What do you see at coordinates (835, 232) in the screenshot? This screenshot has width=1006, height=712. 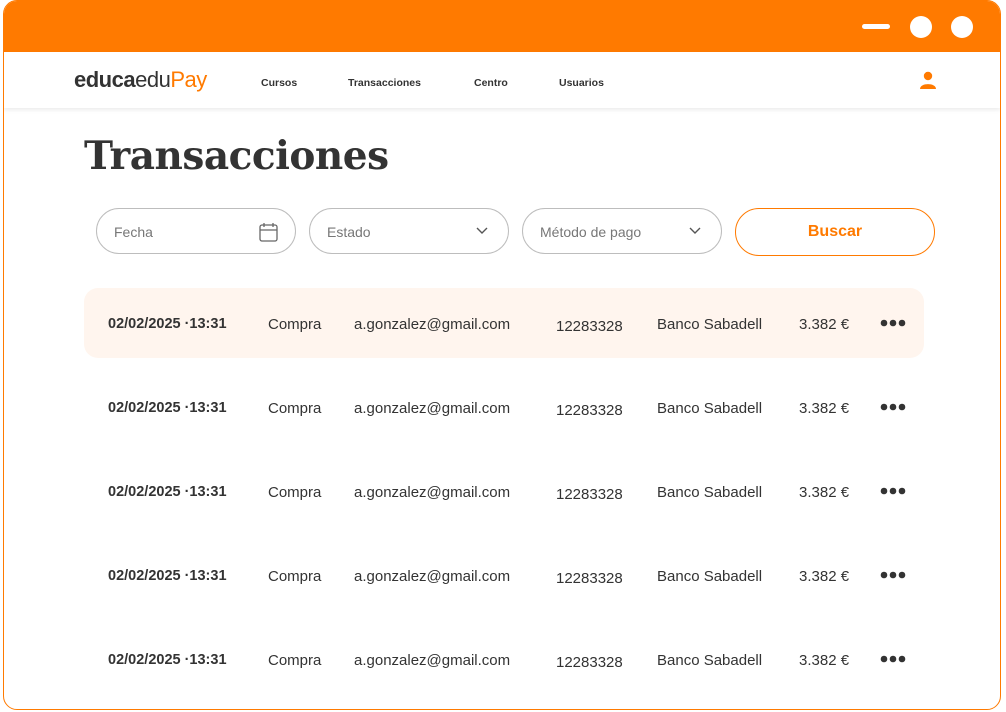 I see `search-button: Buscar` at bounding box center [835, 232].